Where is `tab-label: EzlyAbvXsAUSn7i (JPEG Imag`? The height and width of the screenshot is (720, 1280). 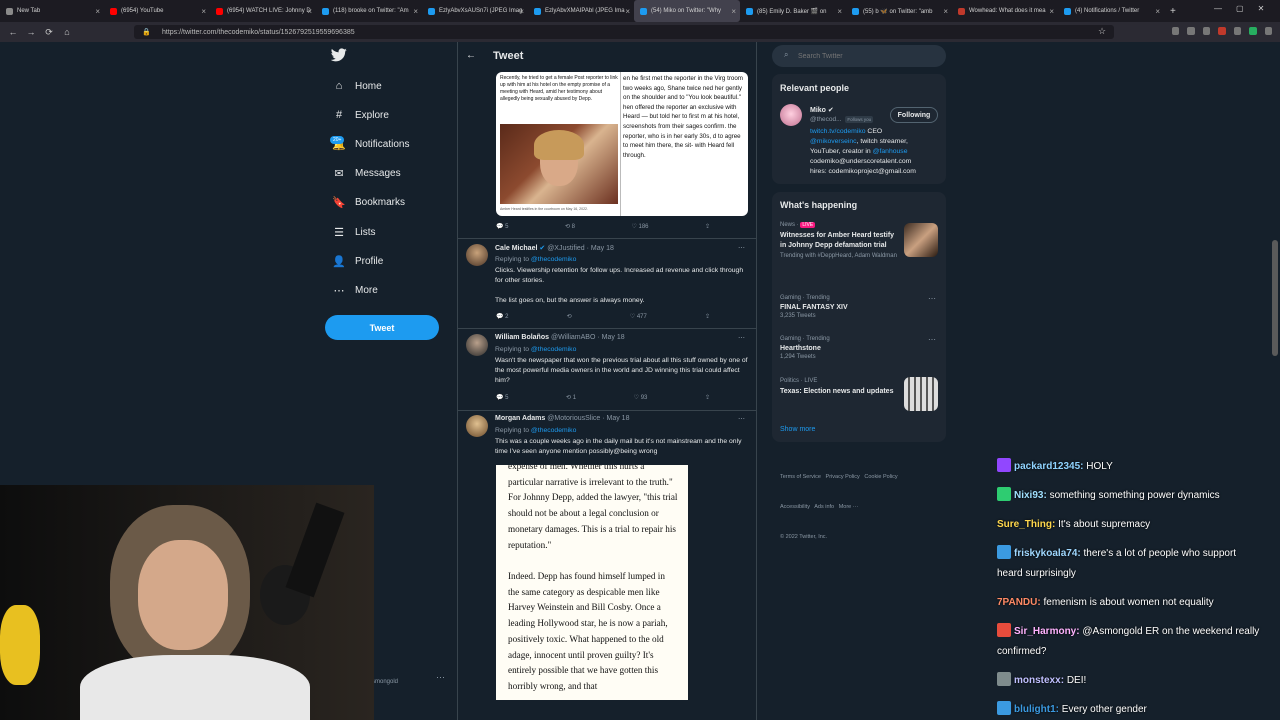
tab-label: EzlyAbvXsAUSn7i (JPEG Imag is located at coordinates (481, 11).